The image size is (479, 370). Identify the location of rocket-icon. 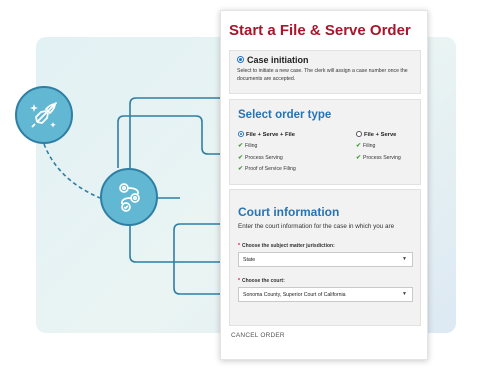
(43, 115).